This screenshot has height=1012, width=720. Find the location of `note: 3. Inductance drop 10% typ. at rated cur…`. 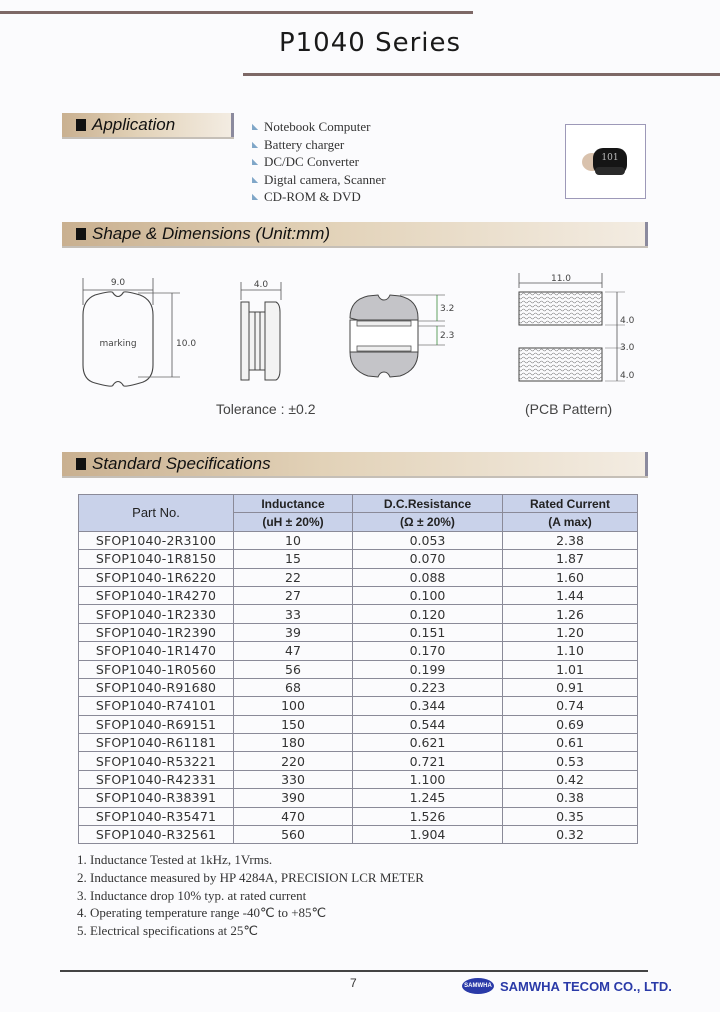

note: 3. Inductance drop 10% typ. at rated cur… is located at coordinates (192, 895).